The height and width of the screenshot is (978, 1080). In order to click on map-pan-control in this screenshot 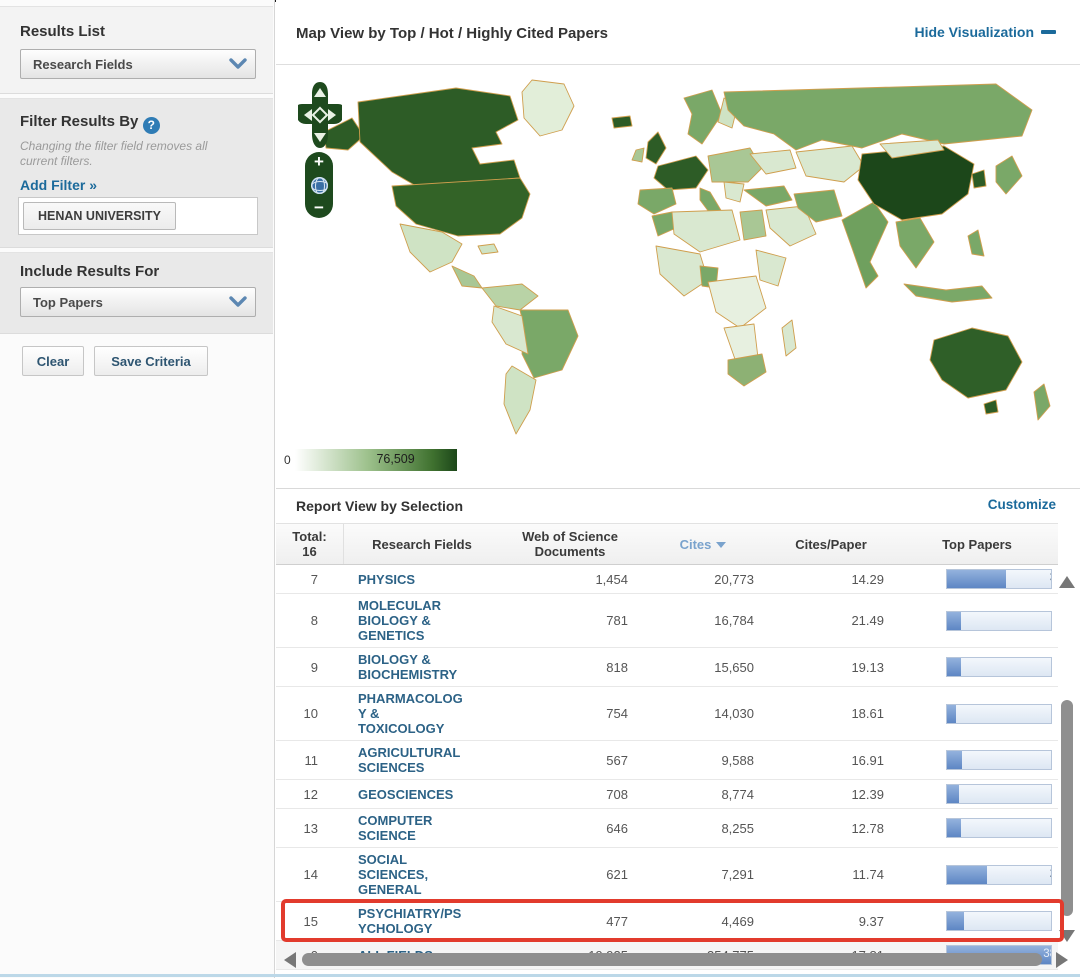, I will do `click(320, 115)`.